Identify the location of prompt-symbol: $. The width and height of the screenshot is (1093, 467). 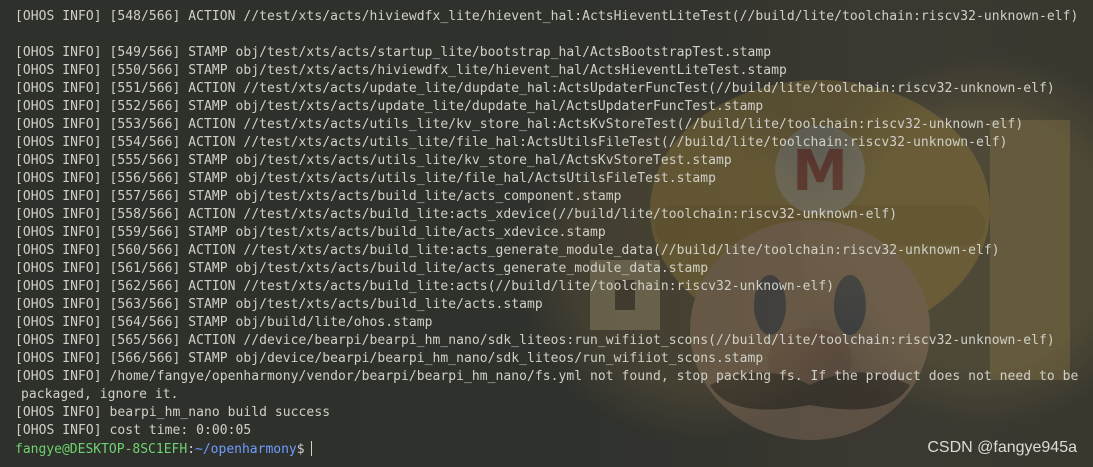
(300, 449).